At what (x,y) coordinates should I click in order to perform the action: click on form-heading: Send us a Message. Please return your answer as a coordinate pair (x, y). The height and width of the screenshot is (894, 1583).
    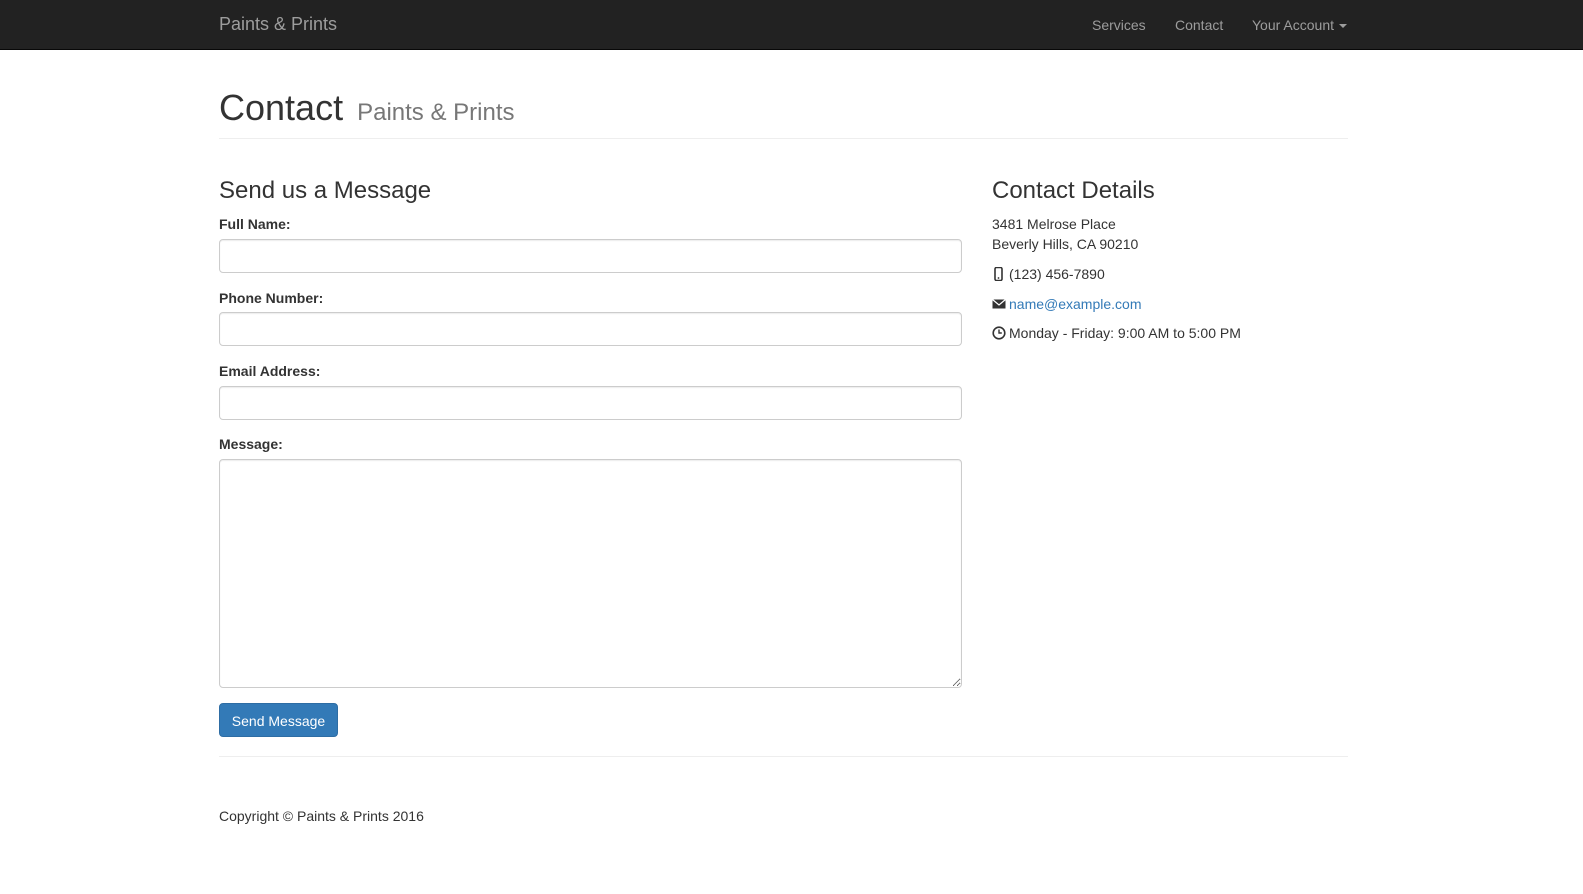
    Looking at the image, I should click on (325, 190).